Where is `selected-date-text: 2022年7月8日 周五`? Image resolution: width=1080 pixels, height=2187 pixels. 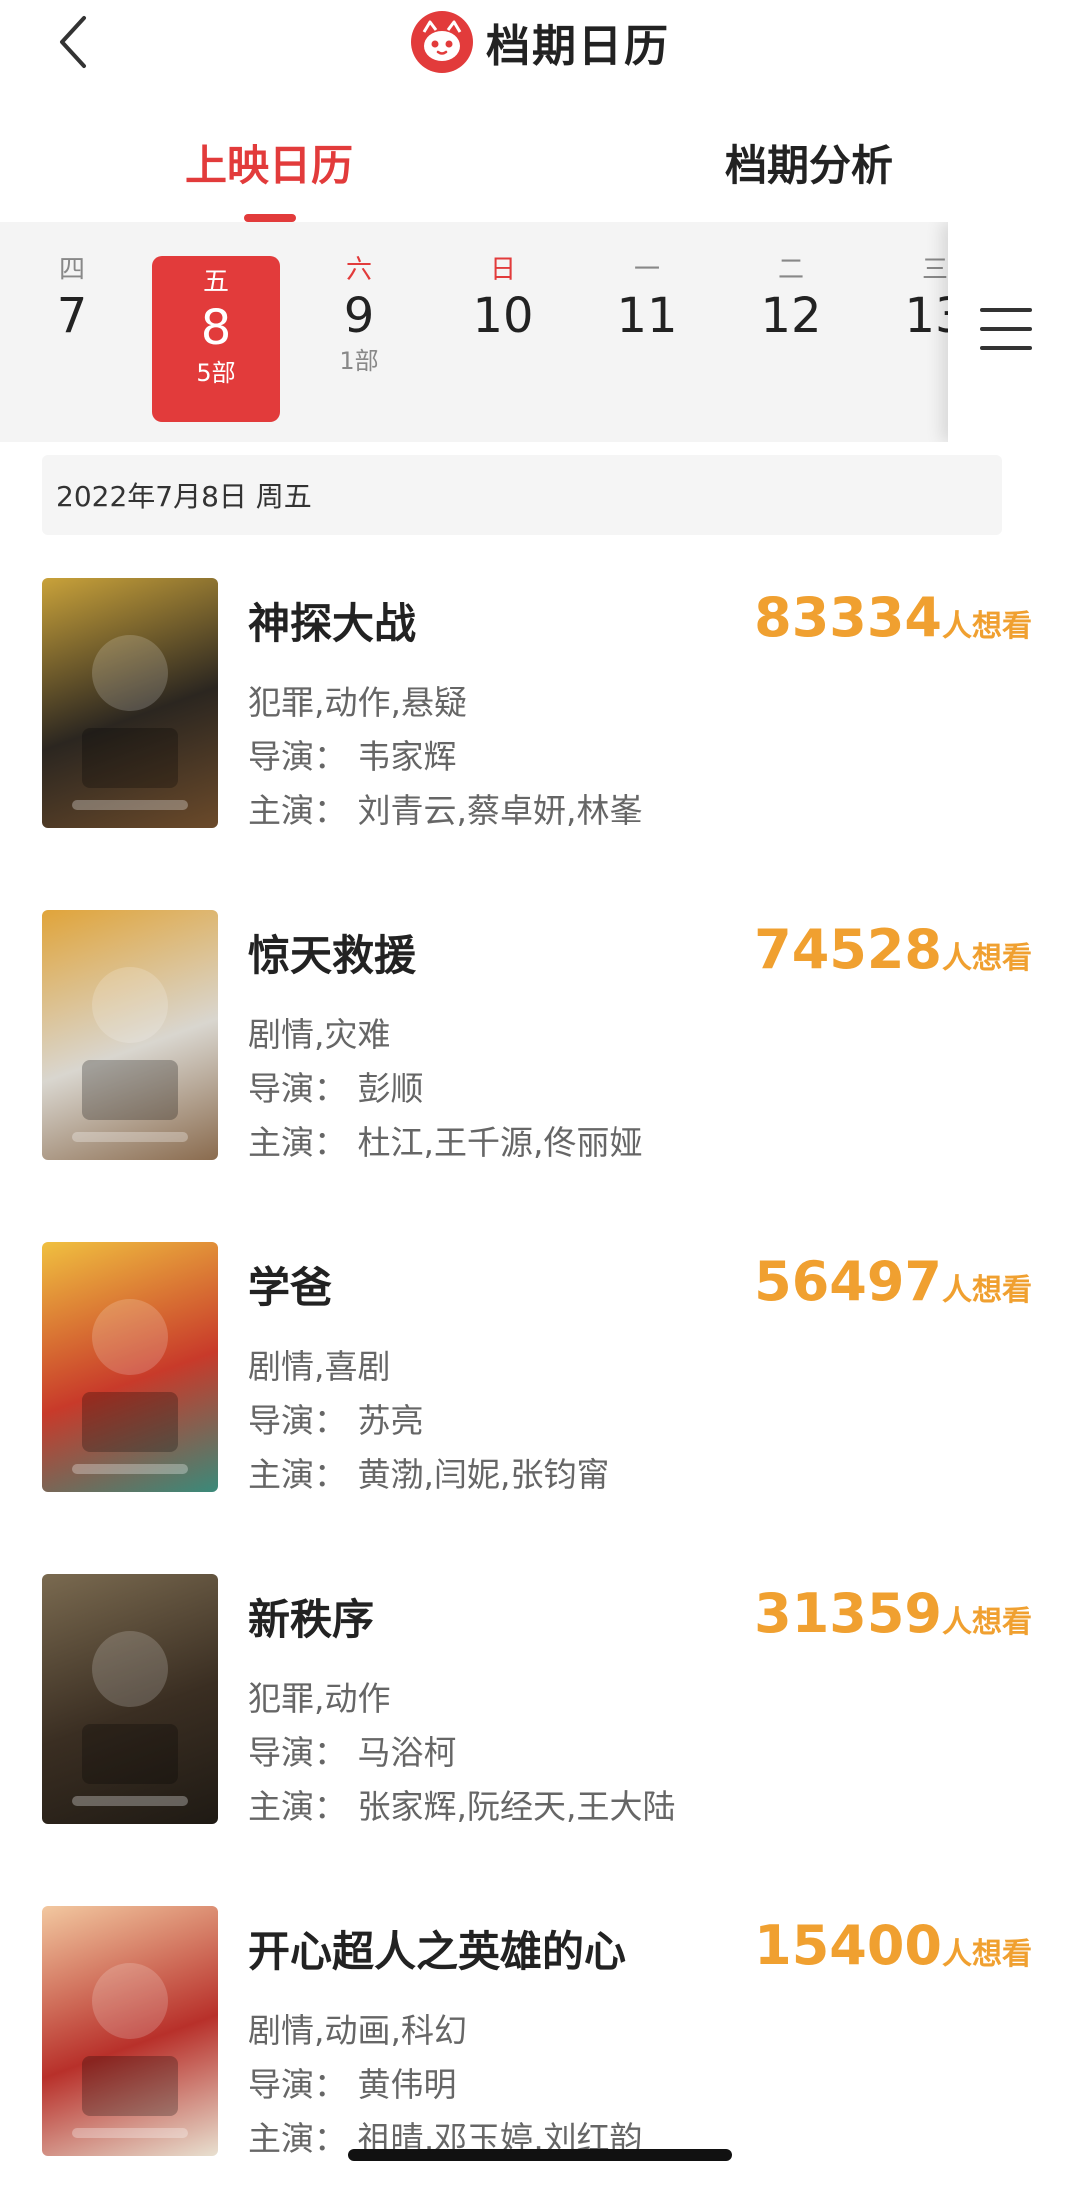
selected-date-text: 2022年7月8日 周五 is located at coordinates (184, 496).